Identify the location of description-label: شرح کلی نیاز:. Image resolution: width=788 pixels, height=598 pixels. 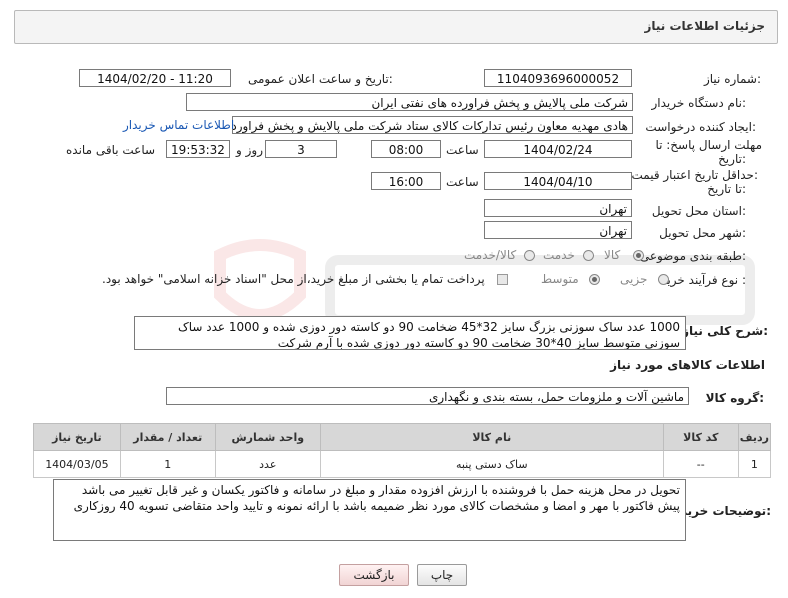
(725, 331).